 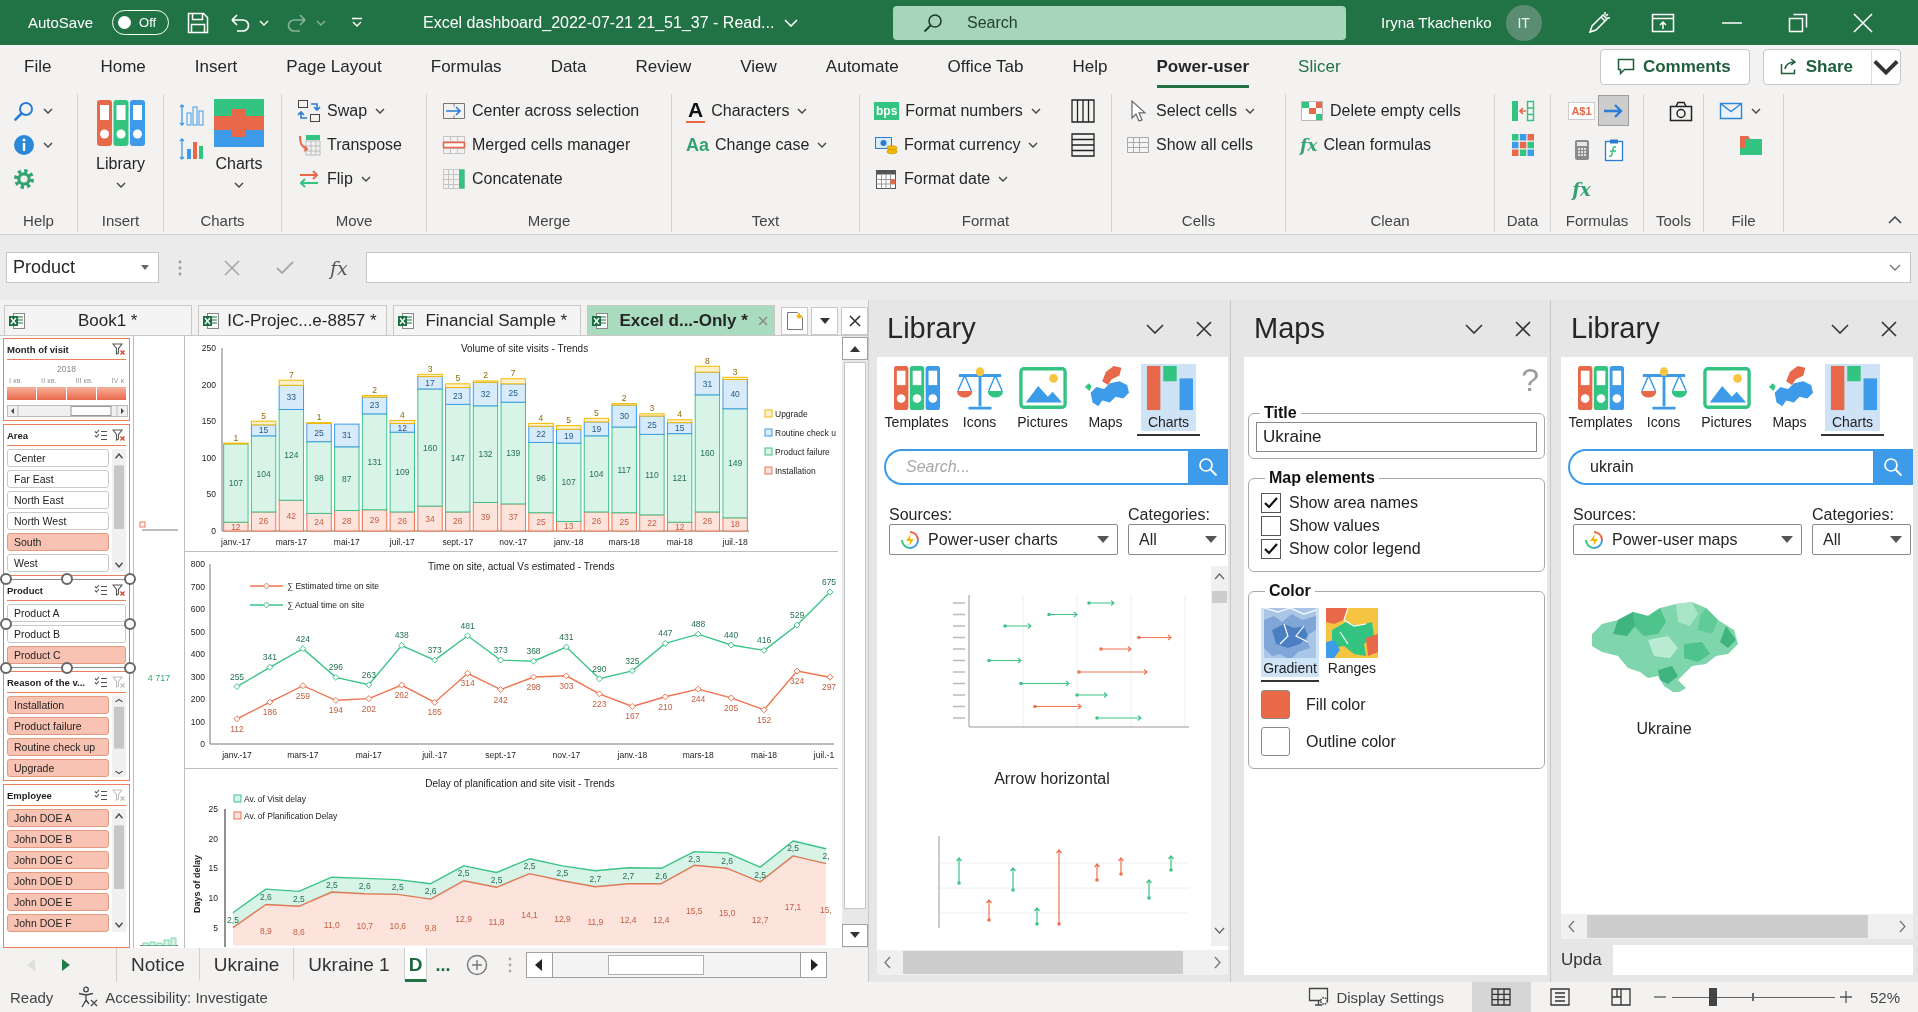 I want to click on workbook-tab: Excel d...-Only *, so click(x=681, y=320).